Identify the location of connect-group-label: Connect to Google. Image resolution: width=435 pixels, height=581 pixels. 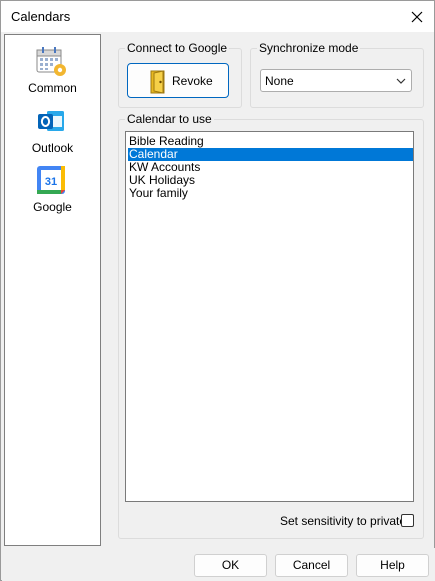
(177, 48).